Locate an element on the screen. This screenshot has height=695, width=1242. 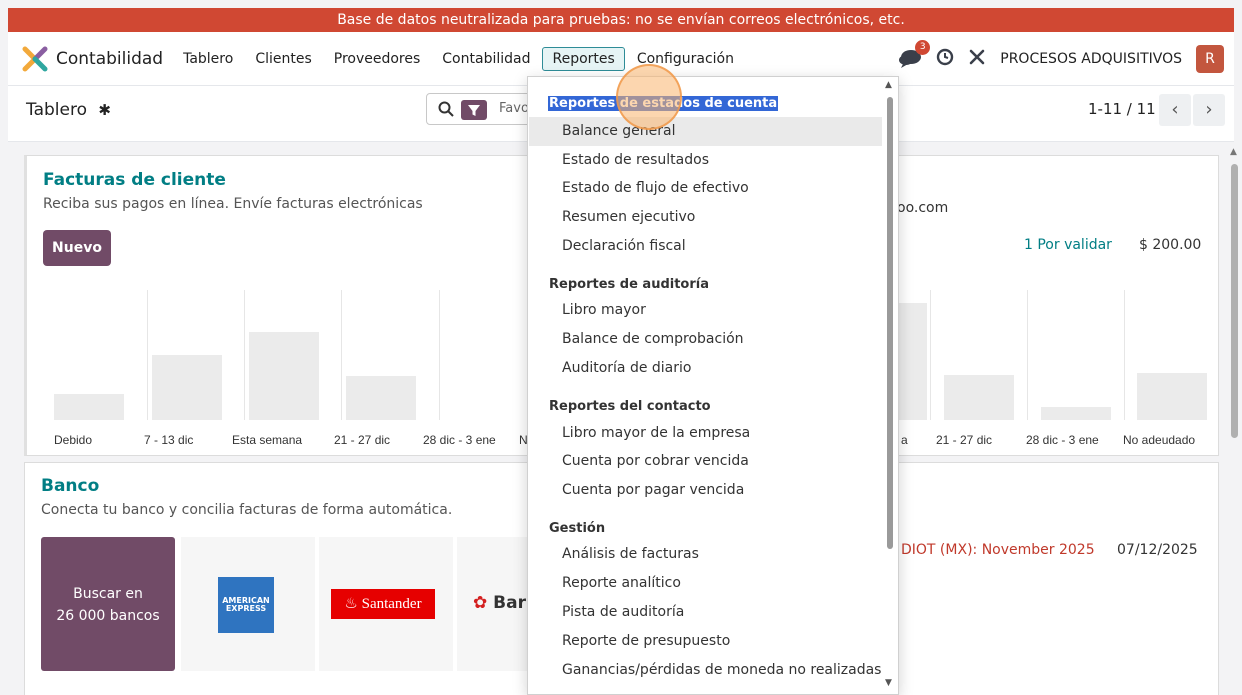
x-label: a is located at coordinates (904, 440).